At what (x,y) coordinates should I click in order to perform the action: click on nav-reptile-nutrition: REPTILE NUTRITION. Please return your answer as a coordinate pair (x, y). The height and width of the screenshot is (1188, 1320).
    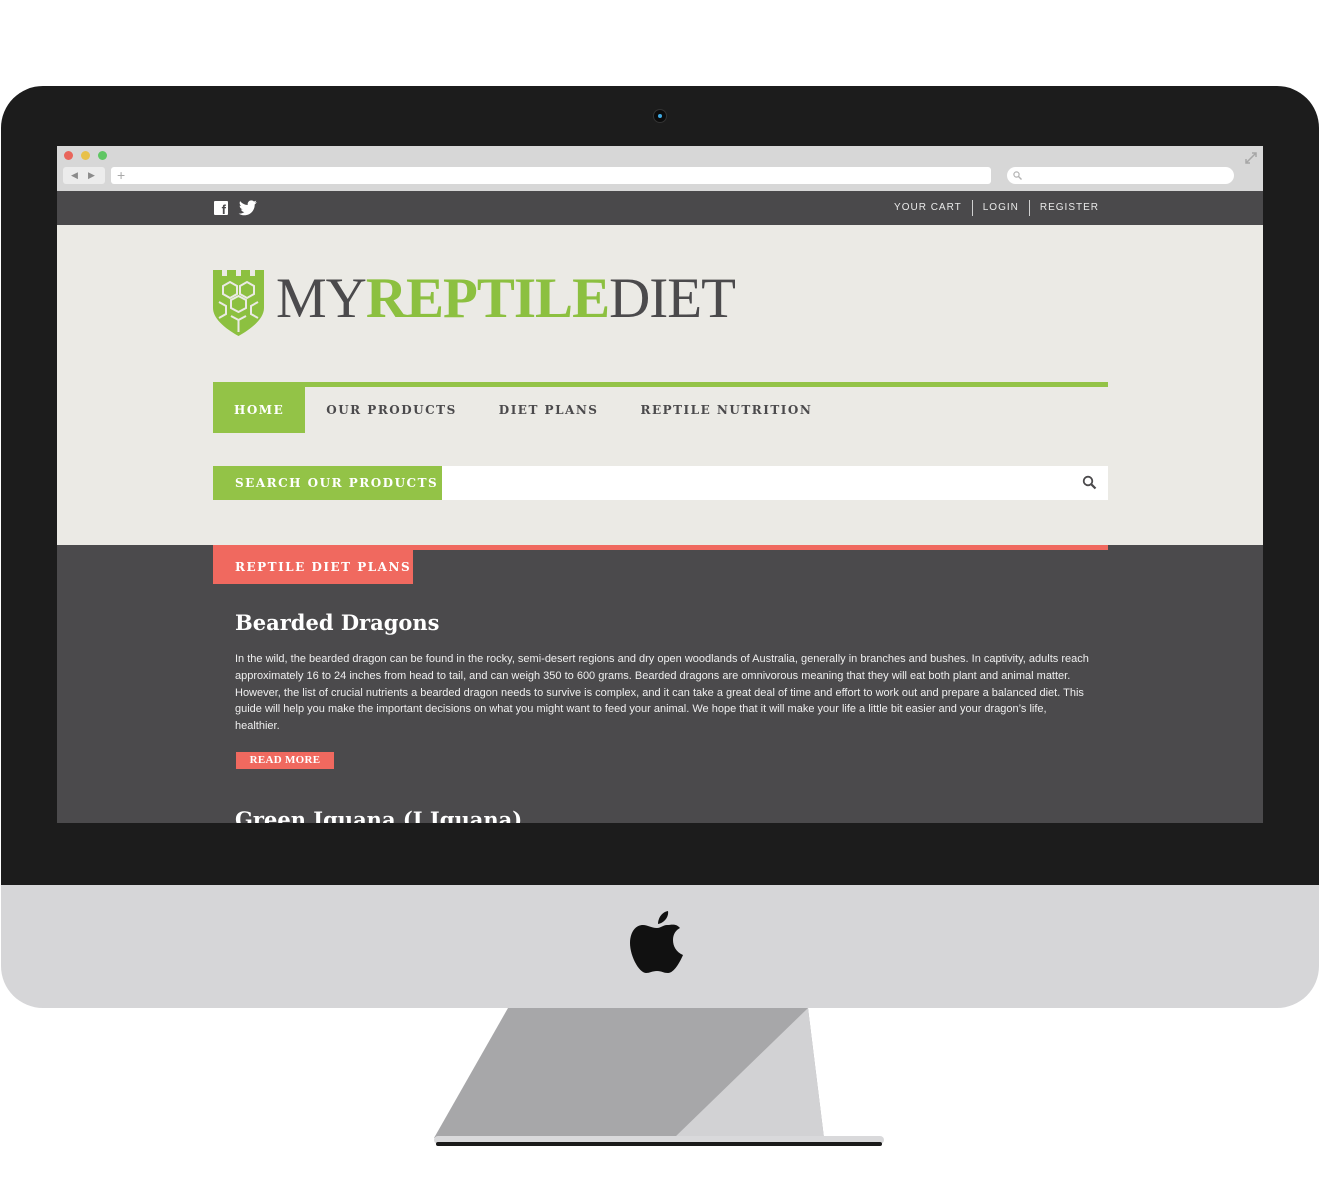
    Looking at the image, I should click on (726, 407).